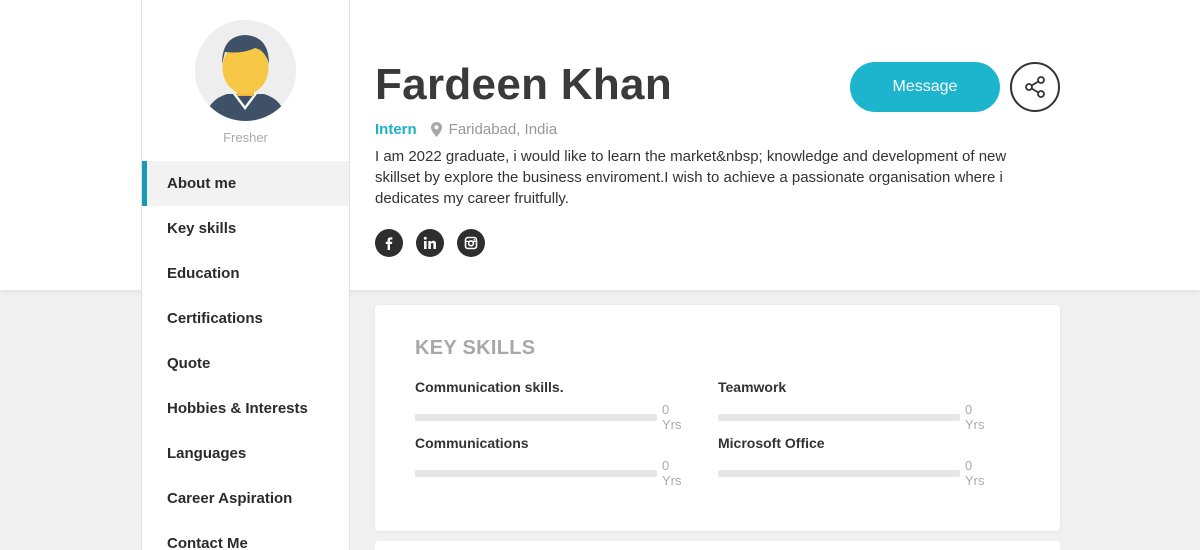 The height and width of the screenshot is (550, 1200). I want to click on skill-name: Teamwork, so click(752, 387).